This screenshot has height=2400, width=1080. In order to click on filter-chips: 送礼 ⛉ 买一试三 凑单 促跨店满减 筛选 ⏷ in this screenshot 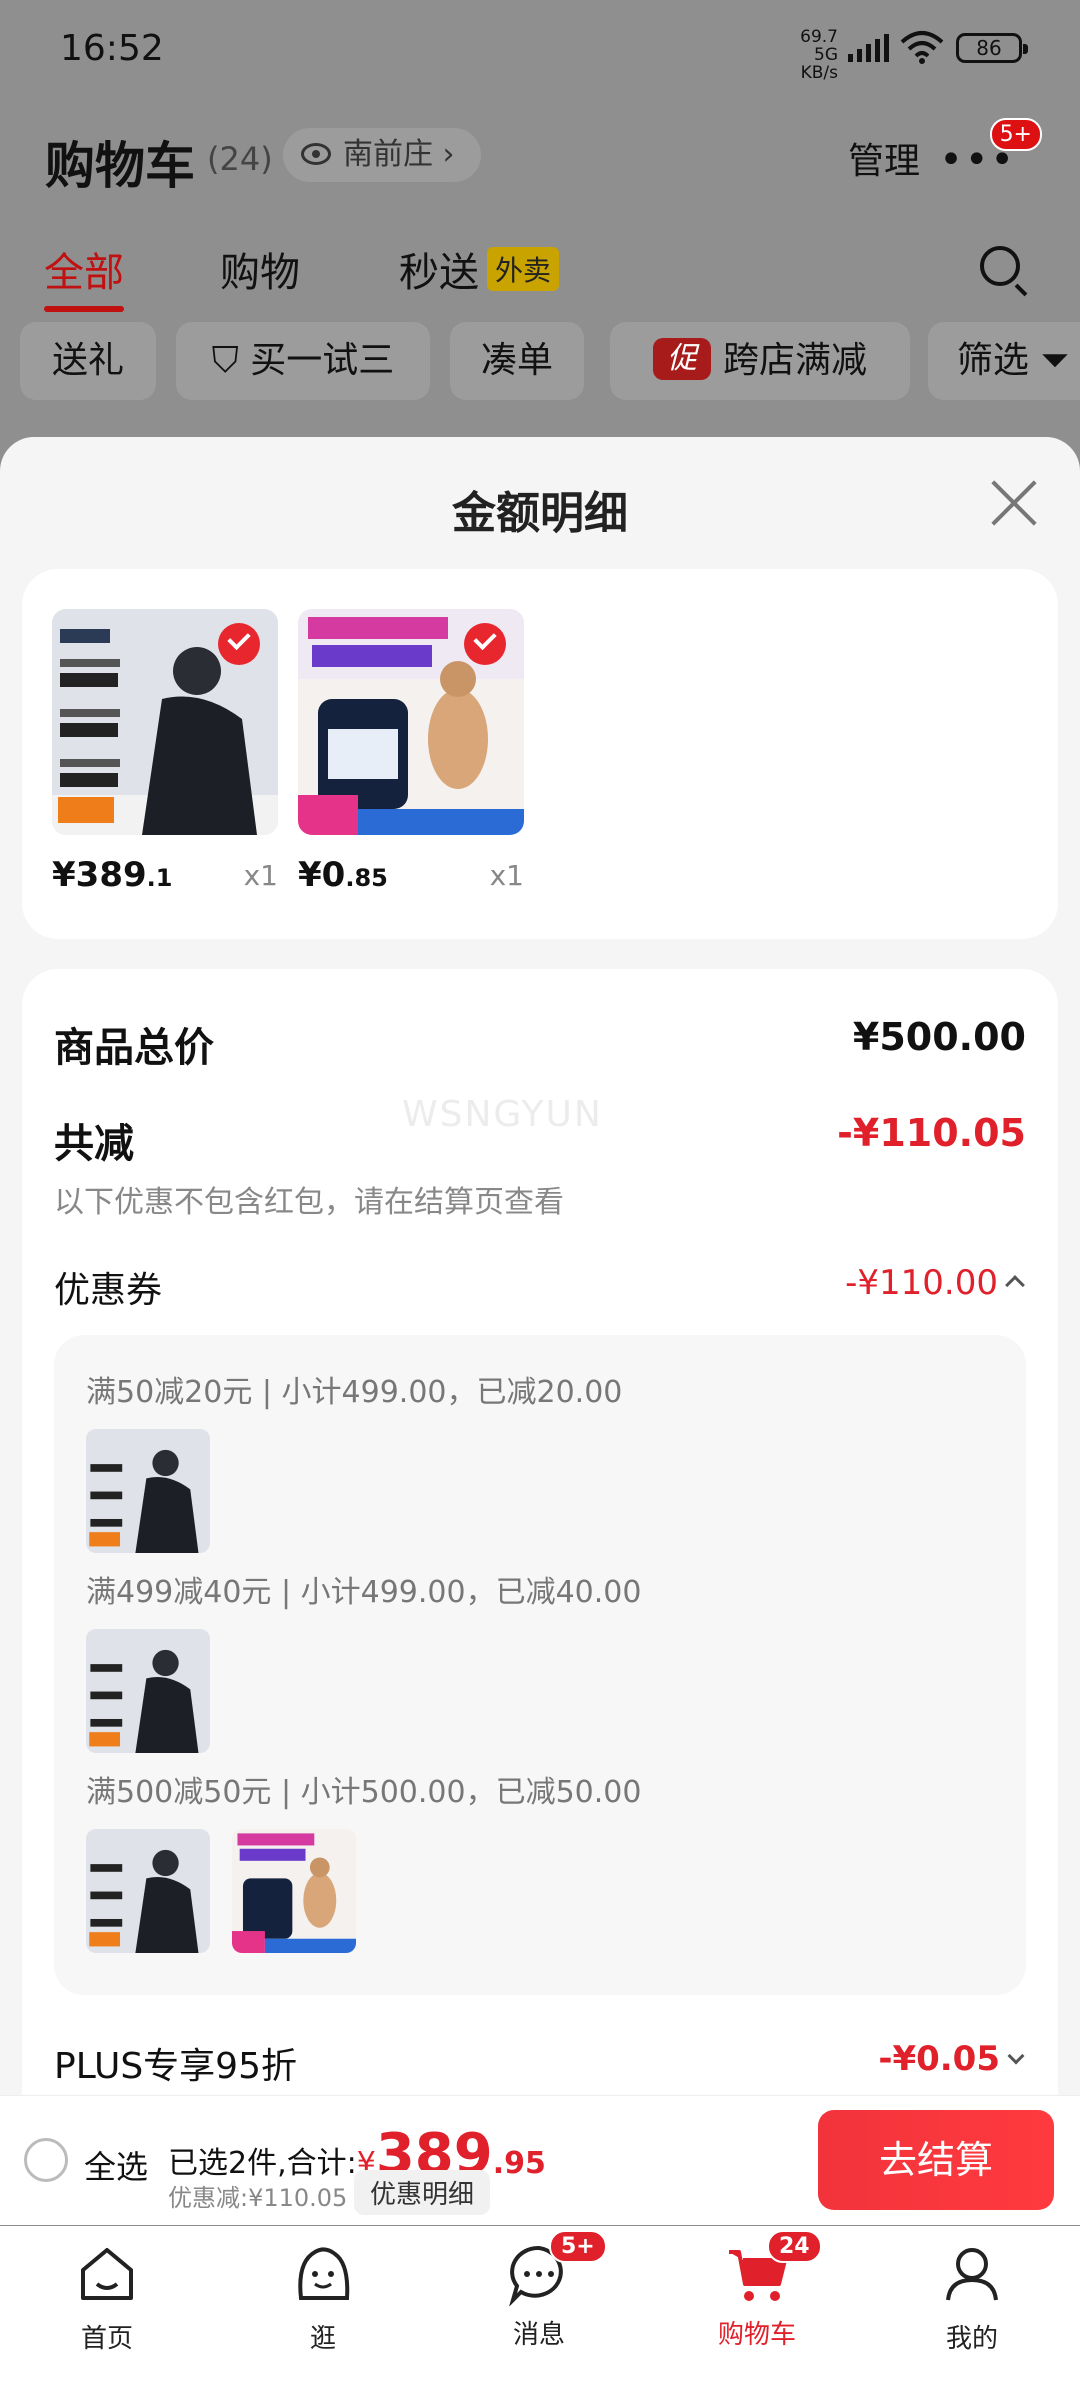, I will do `click(550, 362)`.